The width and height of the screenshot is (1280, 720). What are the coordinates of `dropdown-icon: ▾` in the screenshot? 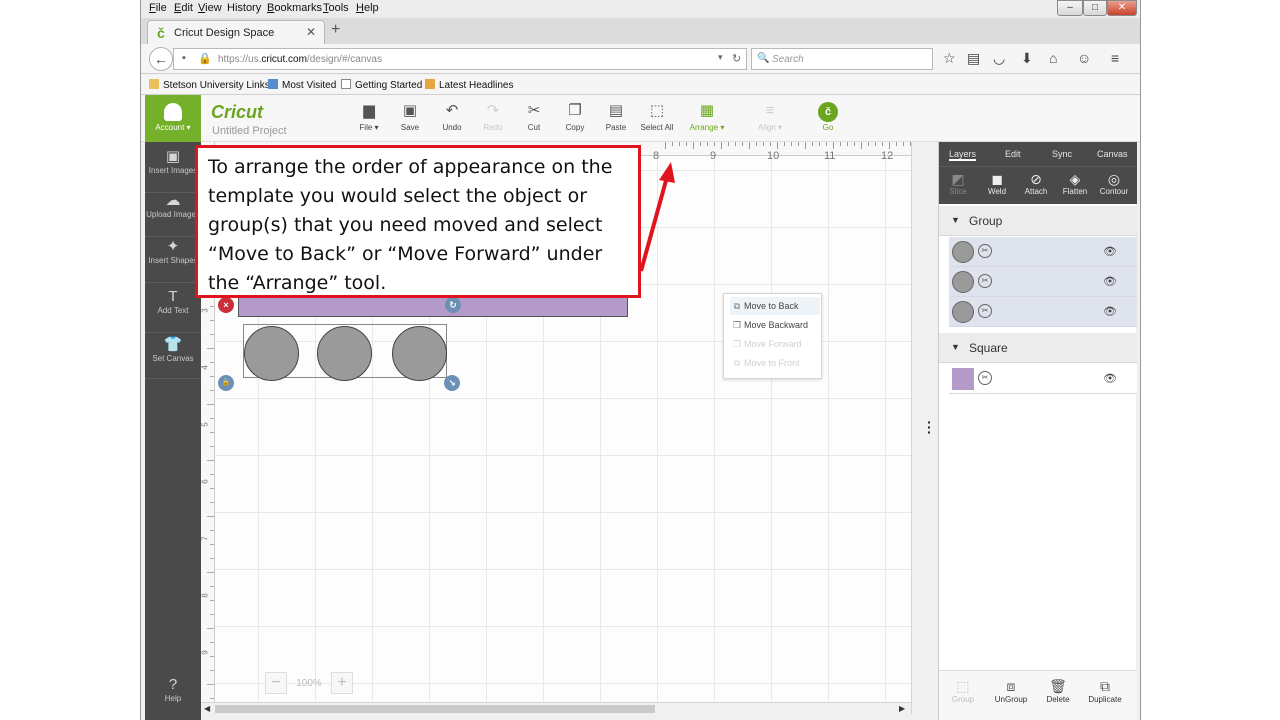 It's located at (720, 57).